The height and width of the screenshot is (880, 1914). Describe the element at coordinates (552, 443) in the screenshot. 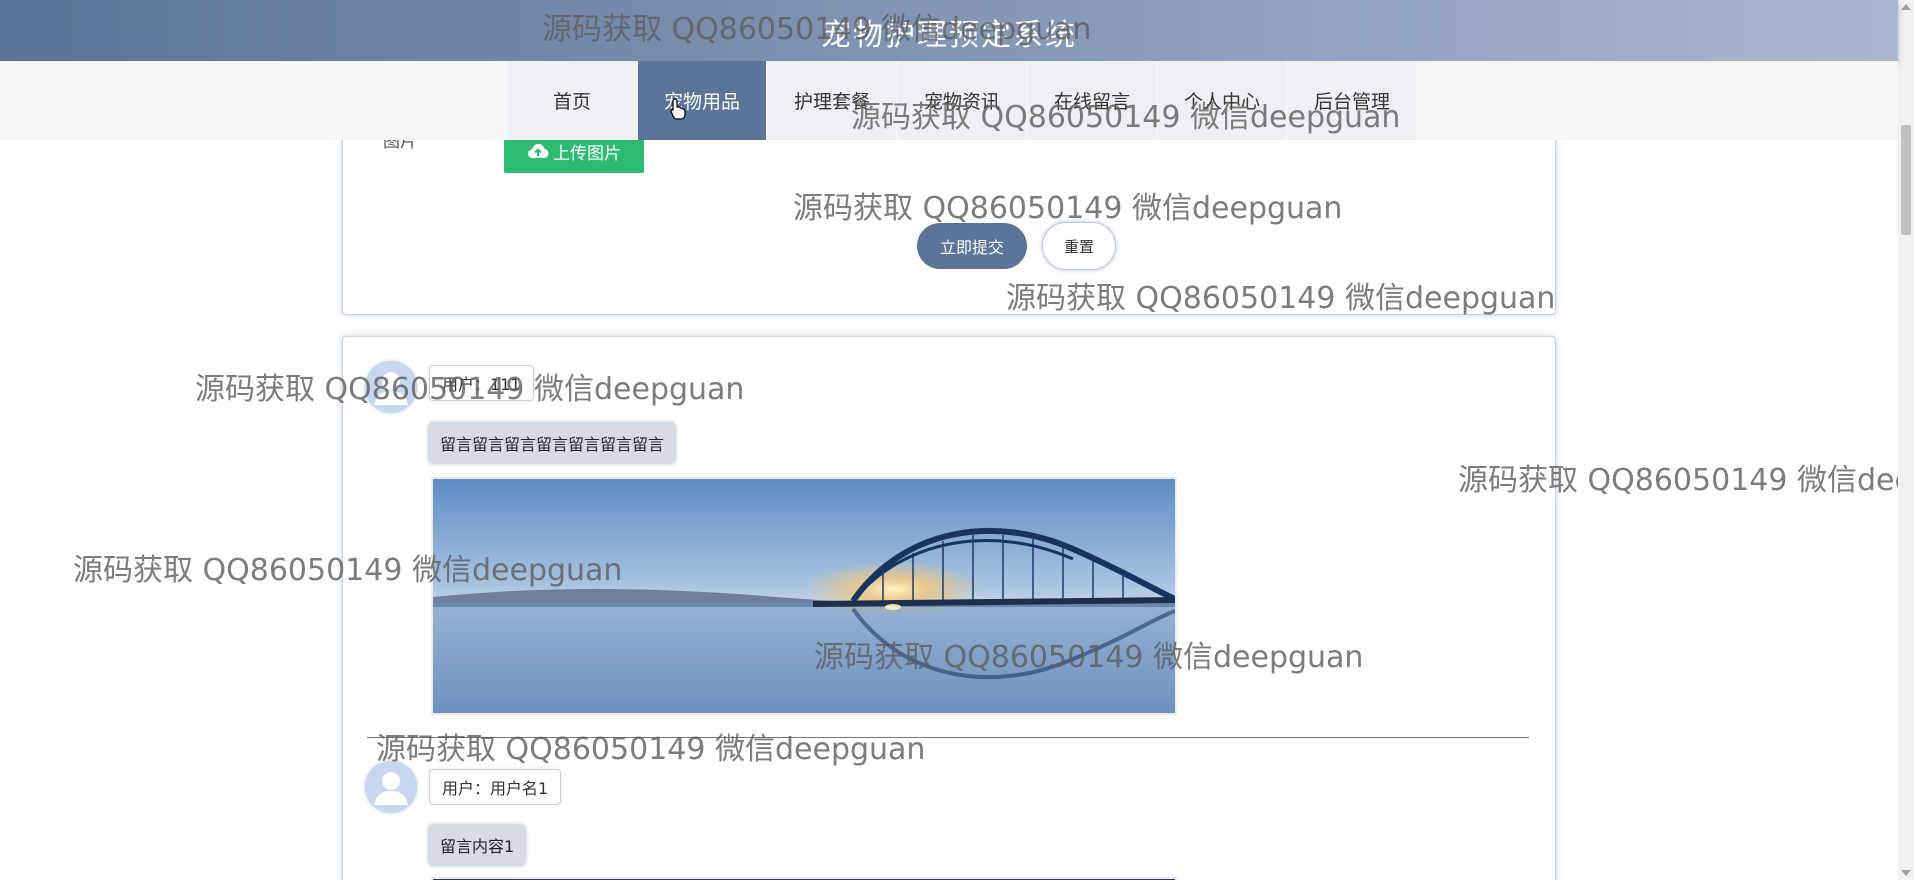

I see `message-content: 留言留言留言留言留言留言留言` at that location.